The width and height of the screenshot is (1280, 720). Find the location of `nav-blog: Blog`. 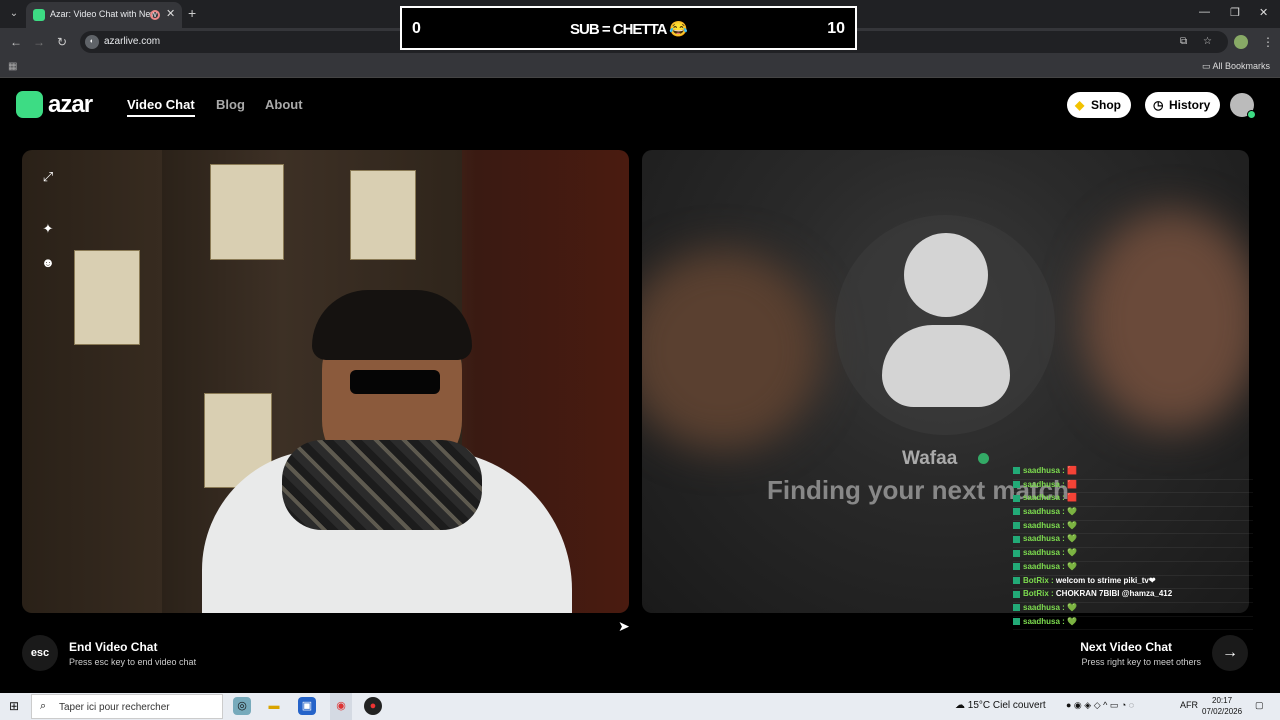

nav-blog: Blog is located at coordinates (230, 104).